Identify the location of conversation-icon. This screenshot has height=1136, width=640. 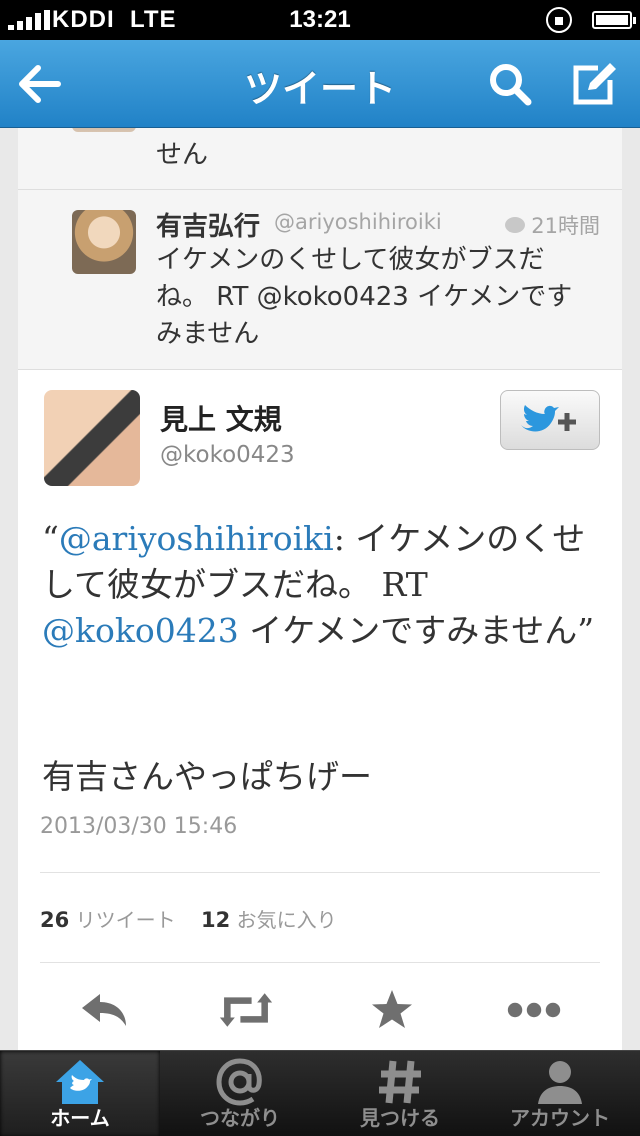
(515, 225).